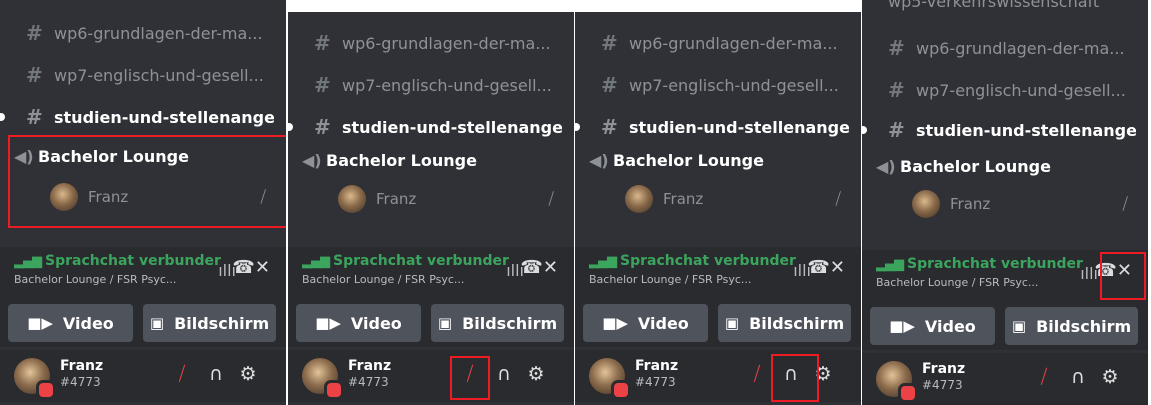 The height and width of the screenshot is (405, 1151). Describe the element at coordinates (993, 5) in the screenshot. I see `channel-item-wp5-cutoff: wp5-verkehrswissenschaft` at that location.